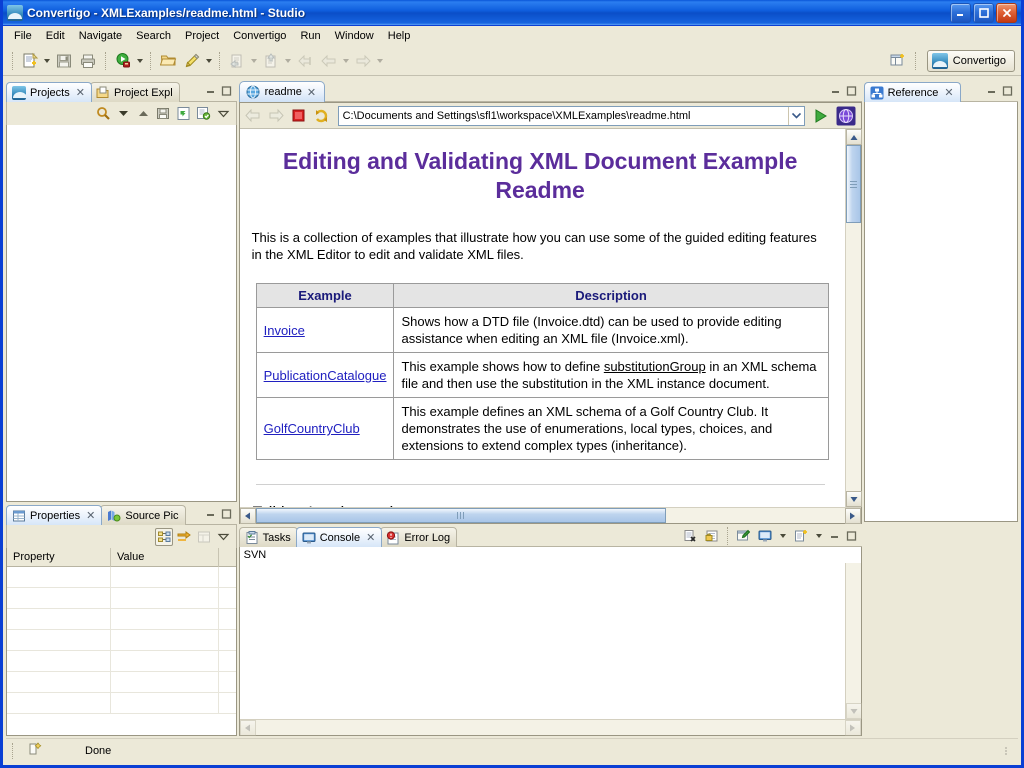  I want to click on link-publicationcatalogue: PublicationCatalogue, so click(325, 375).